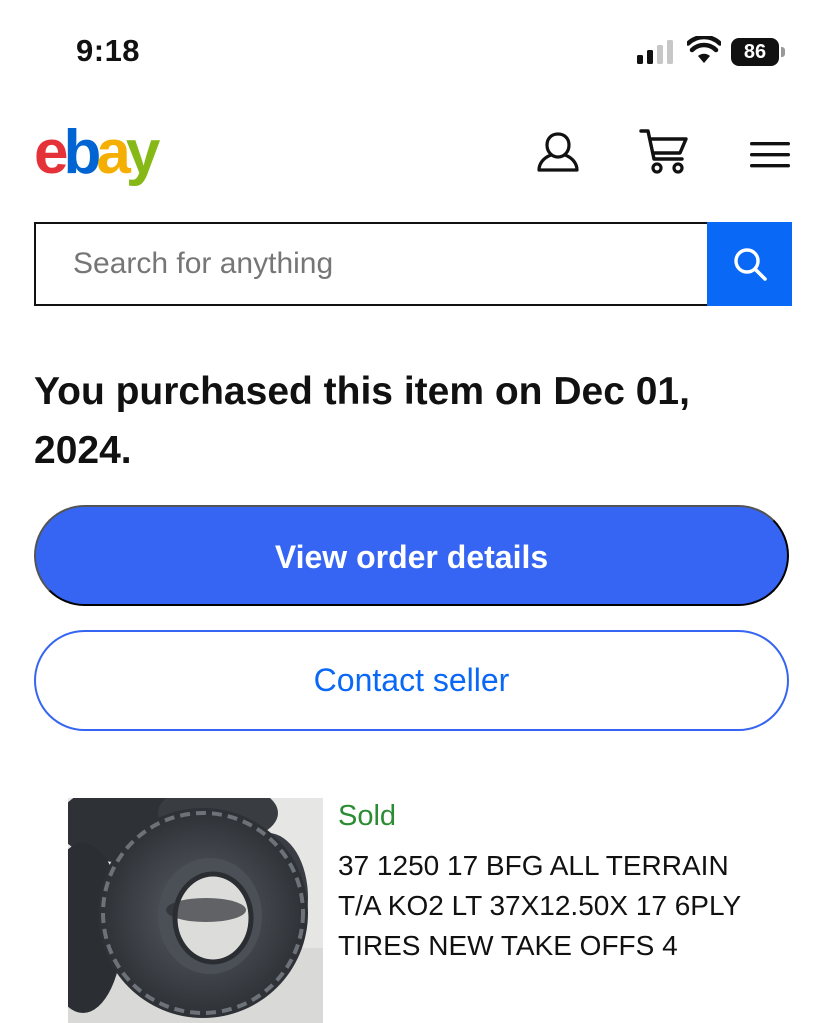 The image size is (823, 1023). Describe the element at coordinates (143, 152) in the screenshot. I see `logo-letter-y: y` at that location.